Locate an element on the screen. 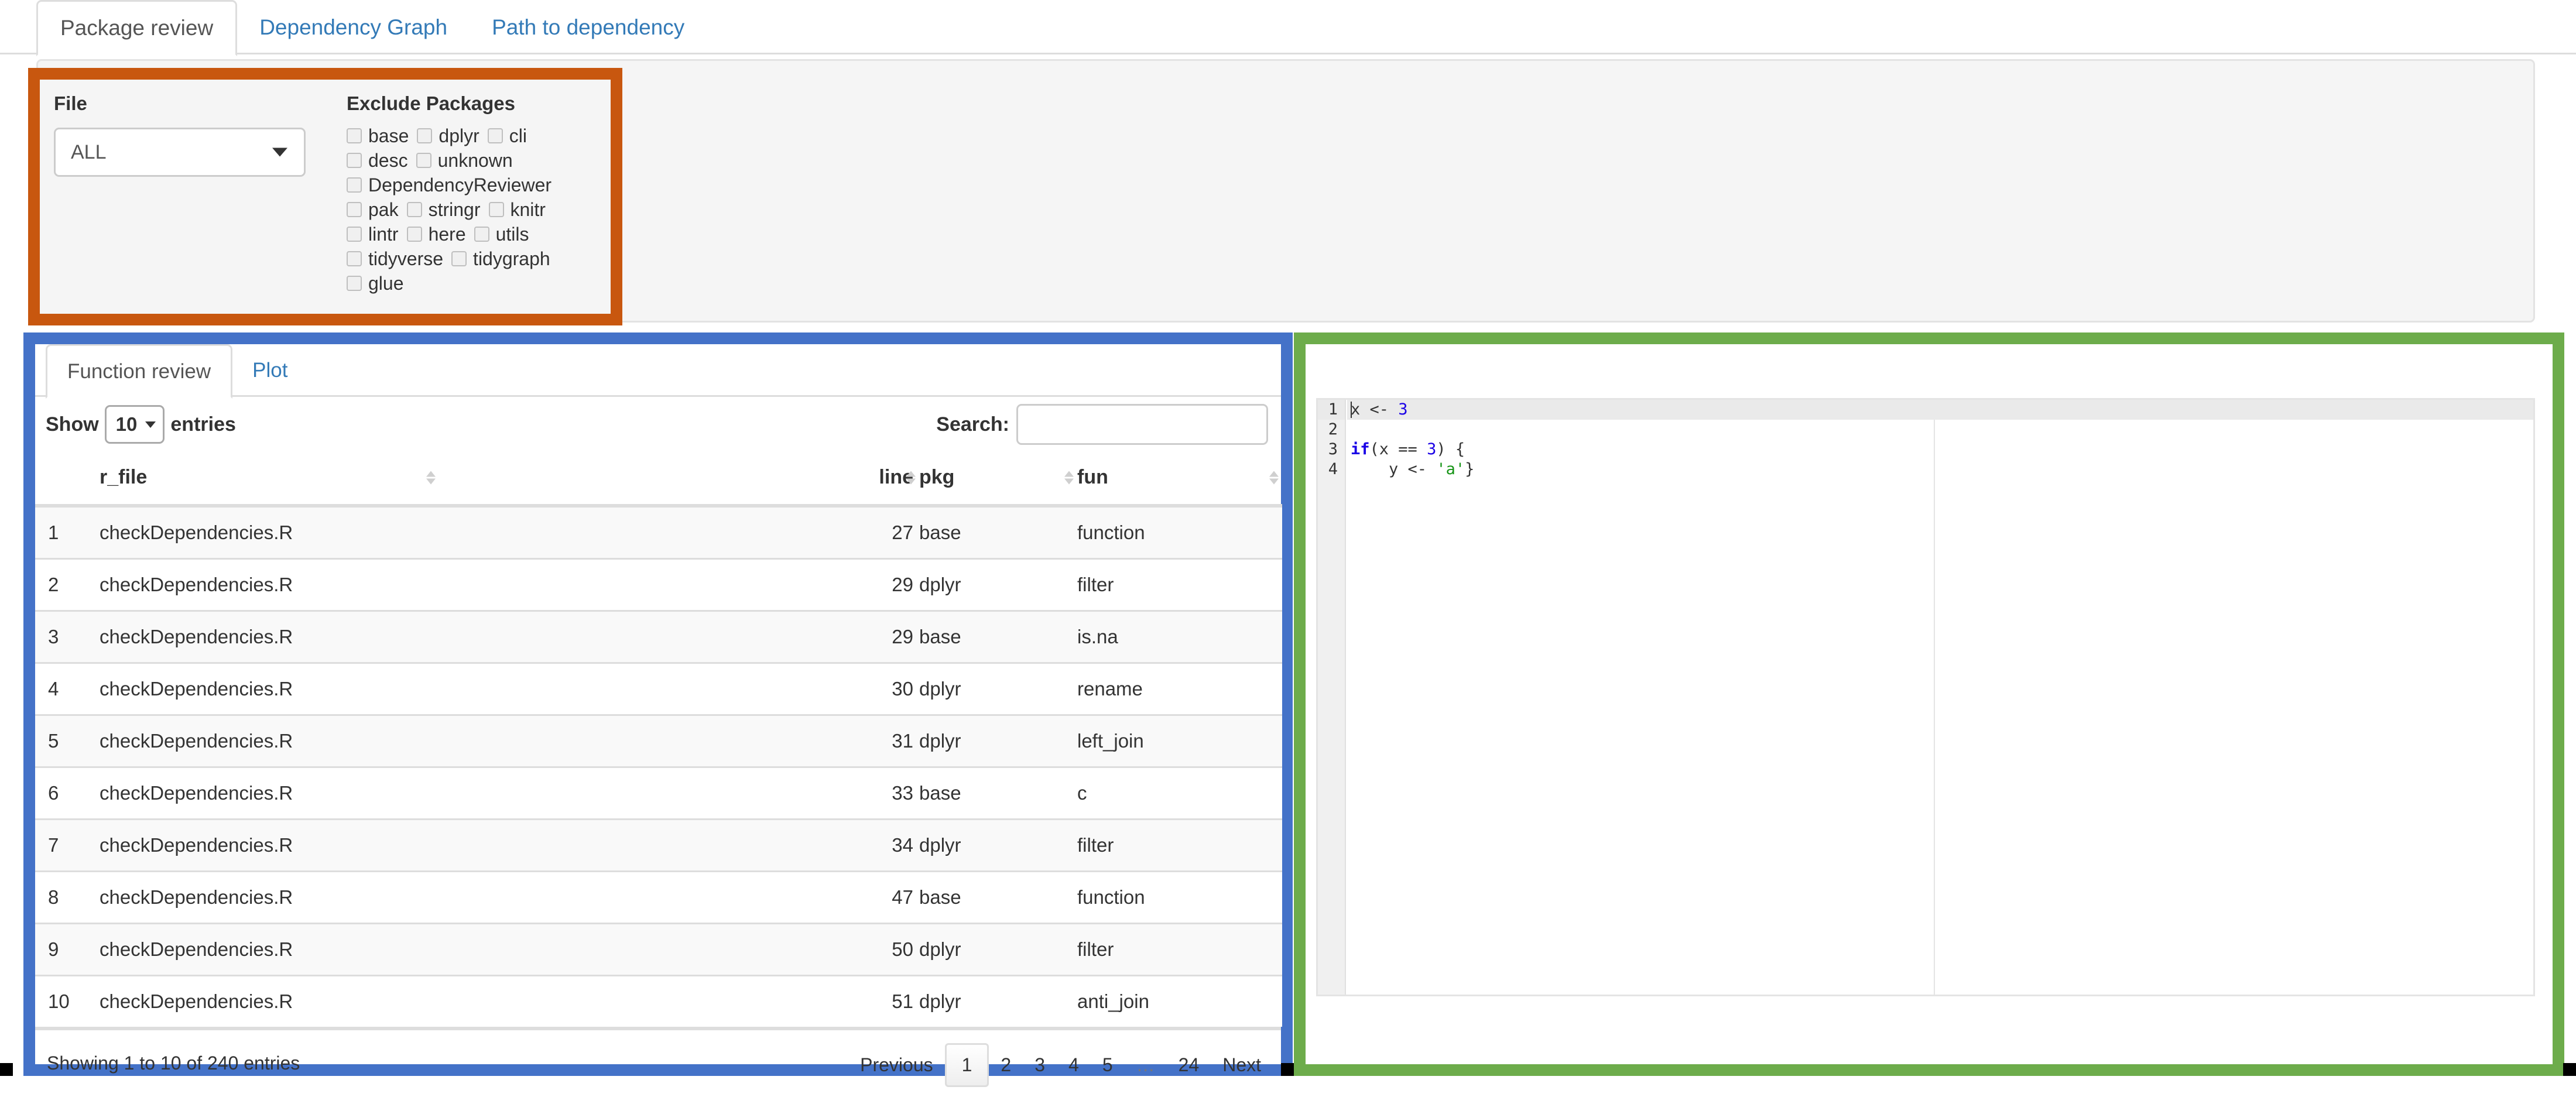 The width and height of the screenshot is (2576, 1097). table-row: 1checkDependencies.R27basefunction is located at coordinates (658, 532).